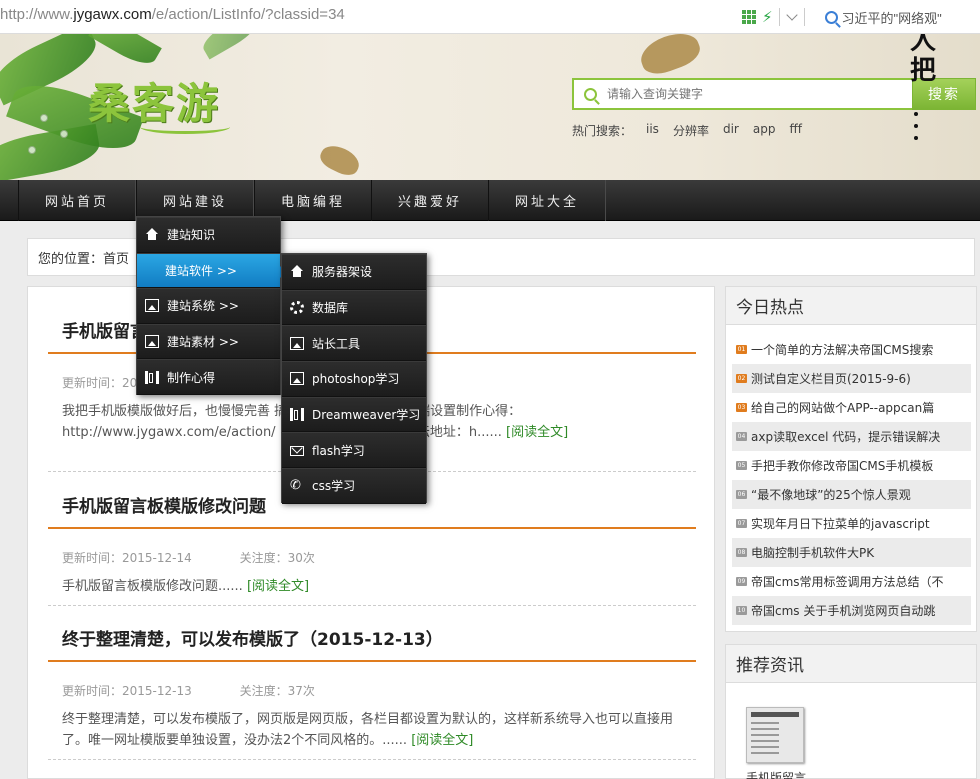 The image size is (980, 779). I want to click on browser-search-suggestion: 习近平的"网络观", so click(883, 17).